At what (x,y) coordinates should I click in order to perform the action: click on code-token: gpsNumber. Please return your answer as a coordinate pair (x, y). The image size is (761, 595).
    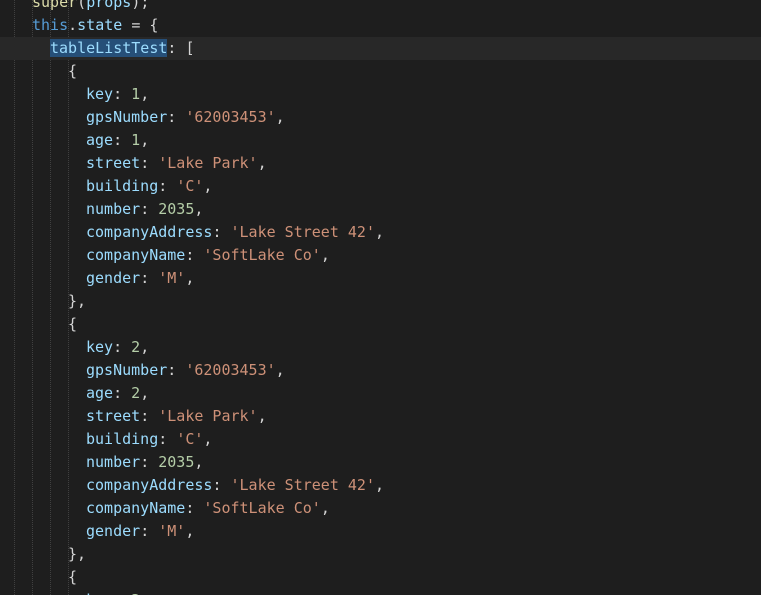
    Looking at the image, I should click on (127, 370).